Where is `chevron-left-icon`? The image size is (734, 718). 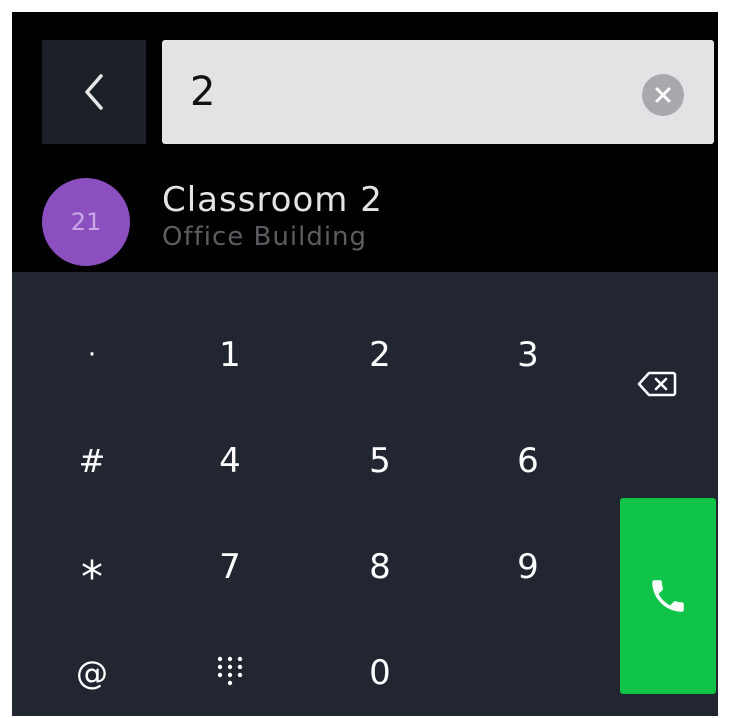
chevron-left-icon is located at coordinates (94, 92).